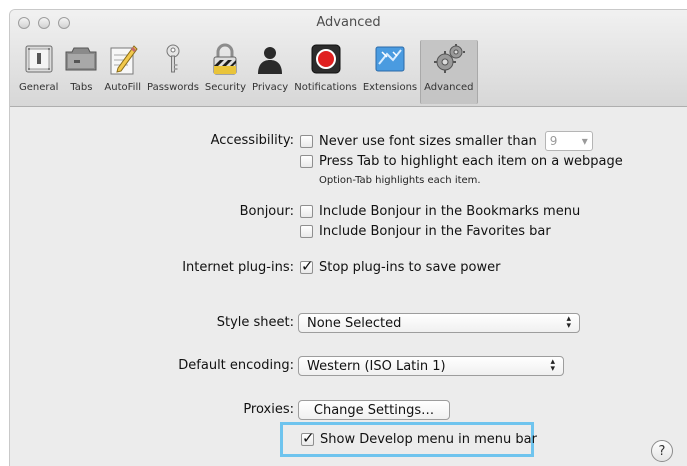 This screenshot has height=466, width=687. Describe the element at coordinates (662, 451) in the screenshot. I see `help-button: ?` at that location.